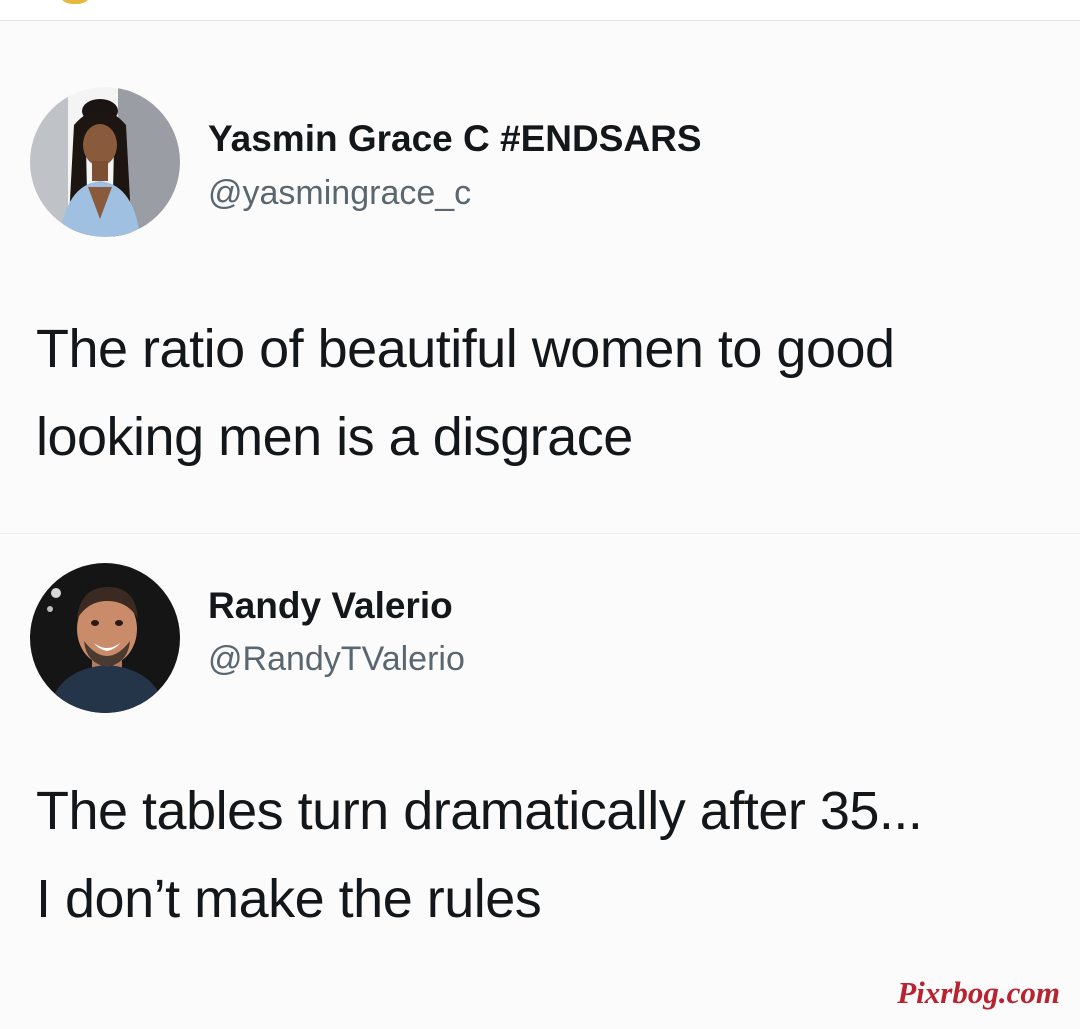  Describe the element at coordinates (289, 899) in the screenshot. I see `tweet-text-line: I don’t make the rules` at that location.